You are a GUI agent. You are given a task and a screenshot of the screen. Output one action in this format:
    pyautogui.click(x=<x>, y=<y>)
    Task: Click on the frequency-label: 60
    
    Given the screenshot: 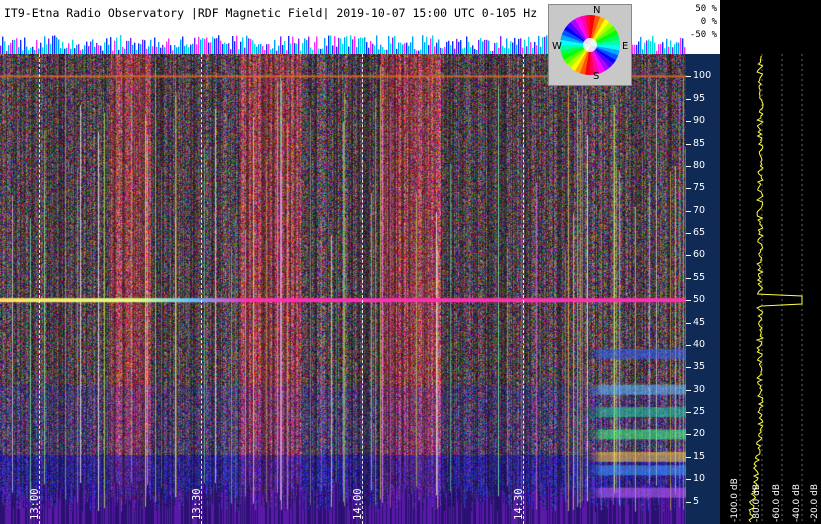 What is the action you would take?
    pyautogui.click(x=699, y=255)
    